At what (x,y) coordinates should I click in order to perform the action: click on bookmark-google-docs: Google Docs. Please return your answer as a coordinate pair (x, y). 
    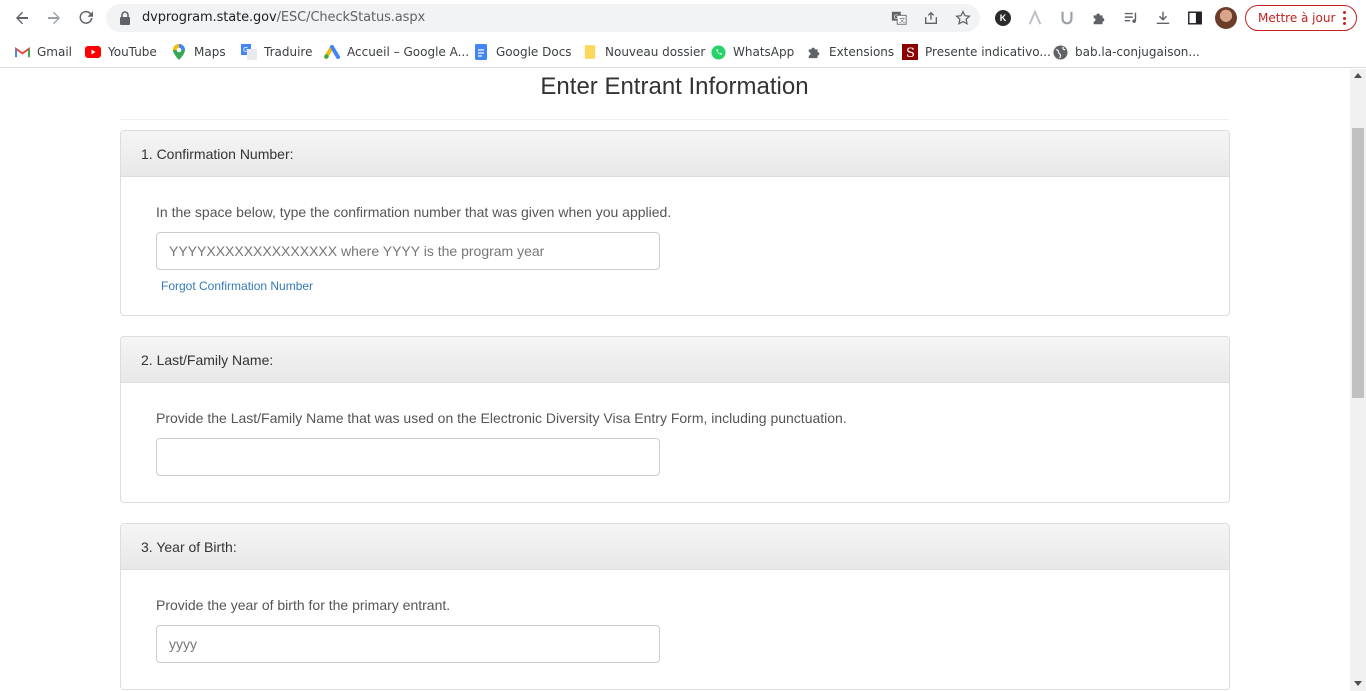
    Looking at the image, I should click on (522, 52).